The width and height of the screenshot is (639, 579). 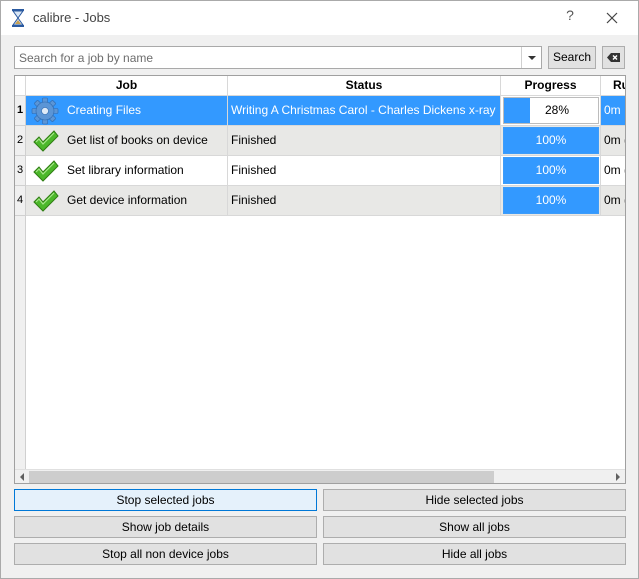 What do you see at coordinates (261, 477) in the screenshot?
I see `scrollbar-thumb` at bounding box center [261, 477].